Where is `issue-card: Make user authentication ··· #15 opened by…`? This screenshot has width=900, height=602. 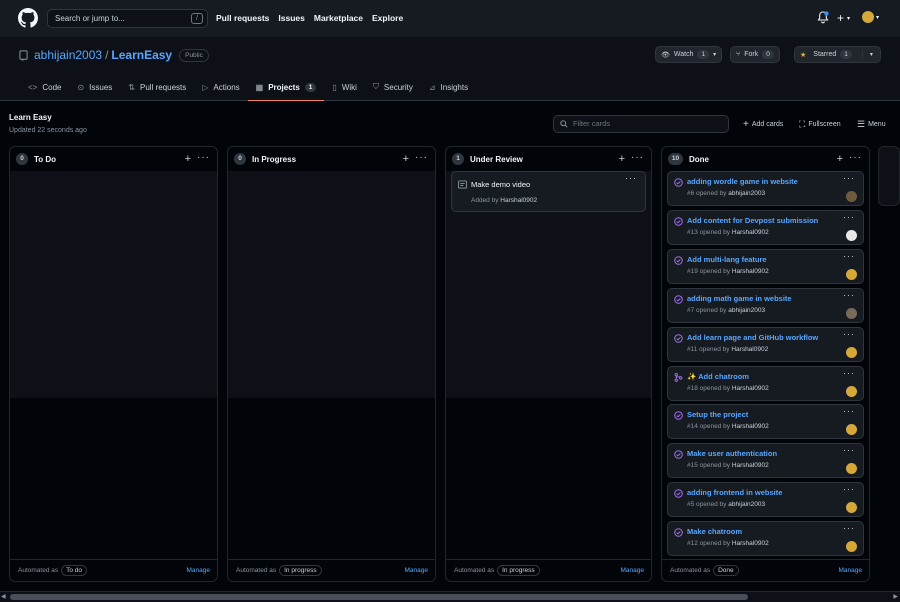
issue-card: Make user authentication ··· #15 opened by… is located at coordinates (765, 461).